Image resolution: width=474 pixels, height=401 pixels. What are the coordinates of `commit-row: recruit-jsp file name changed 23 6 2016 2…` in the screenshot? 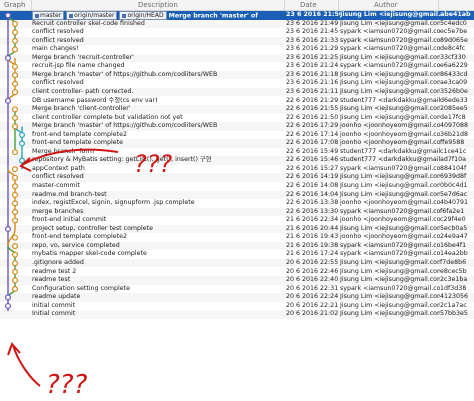 It's located at (237, 66).